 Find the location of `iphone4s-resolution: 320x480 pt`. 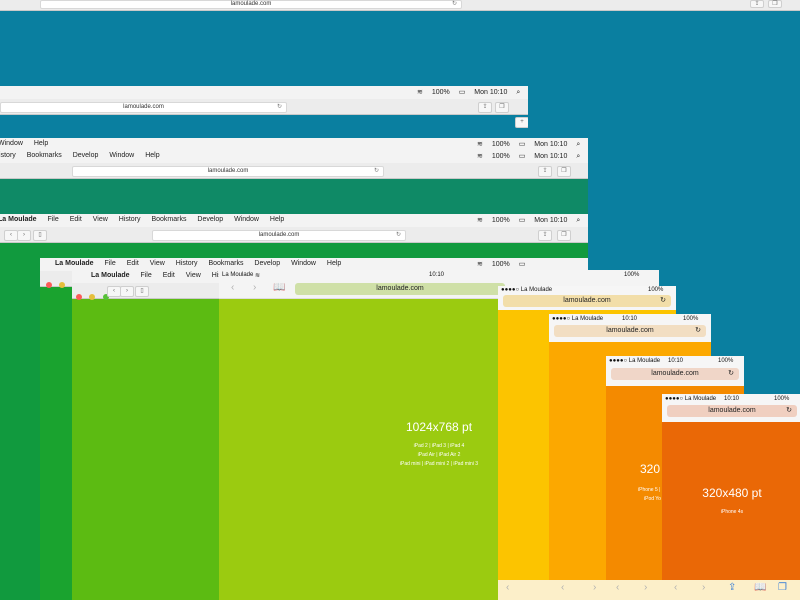

iphone4s-resolution: 320x480 pt is located at coordinates (732, 493).